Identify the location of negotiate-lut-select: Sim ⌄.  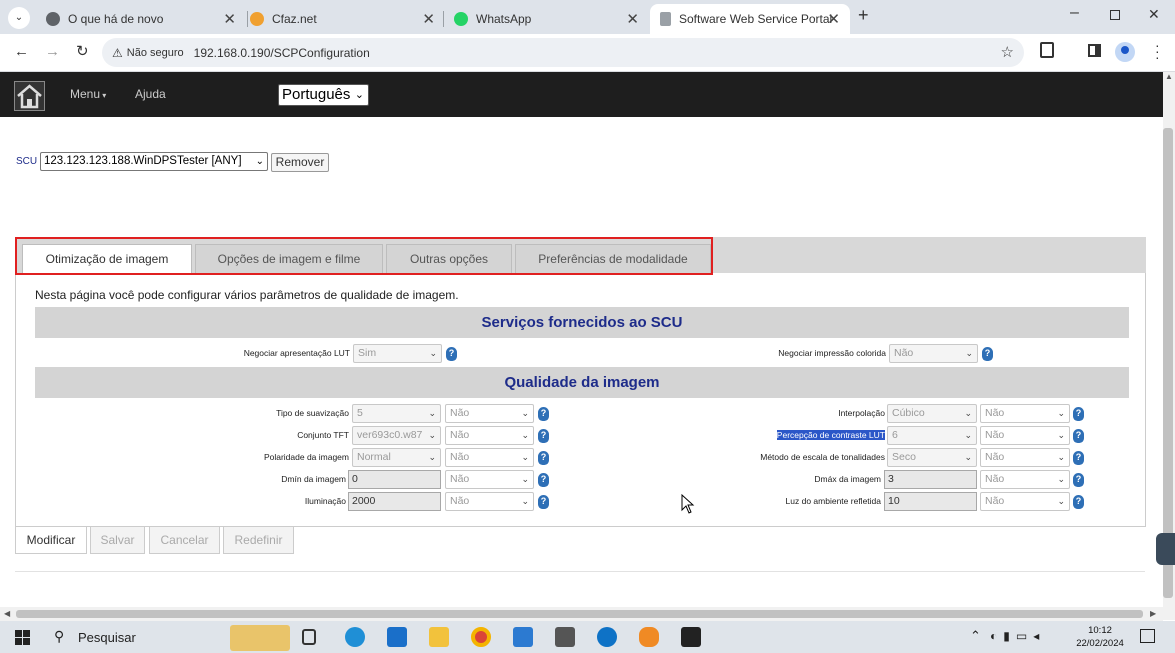
(397, 353).